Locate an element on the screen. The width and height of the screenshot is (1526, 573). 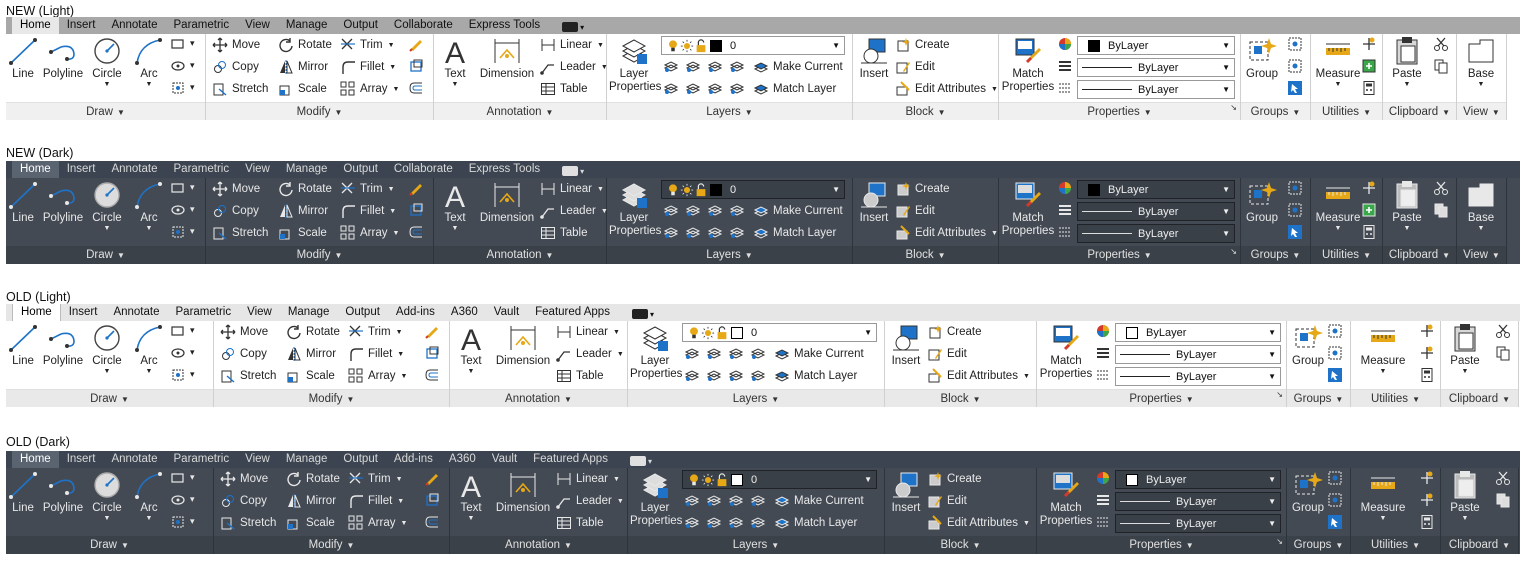
ribbon-tab: Featured Apps is located at coordinates (570, 459).